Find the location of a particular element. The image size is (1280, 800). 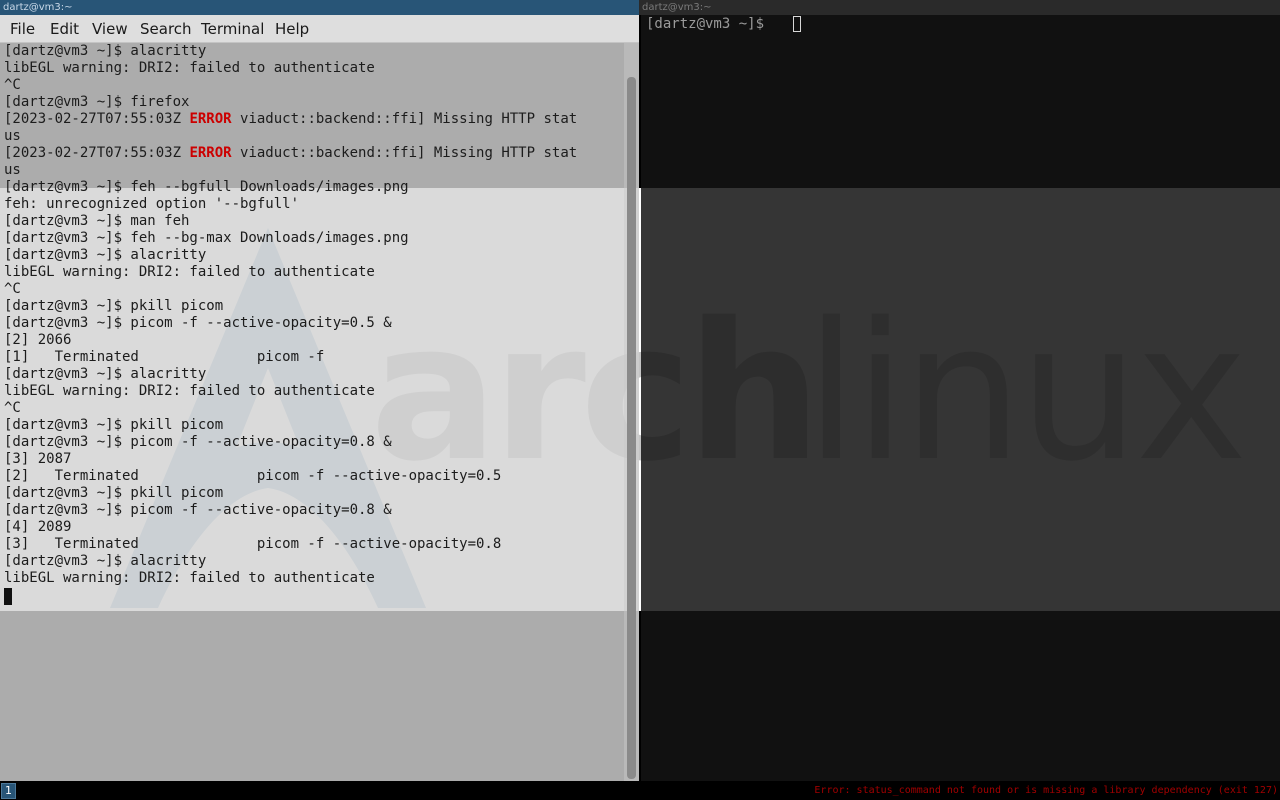

menu-help: Help is located at coordinates (292, 29).